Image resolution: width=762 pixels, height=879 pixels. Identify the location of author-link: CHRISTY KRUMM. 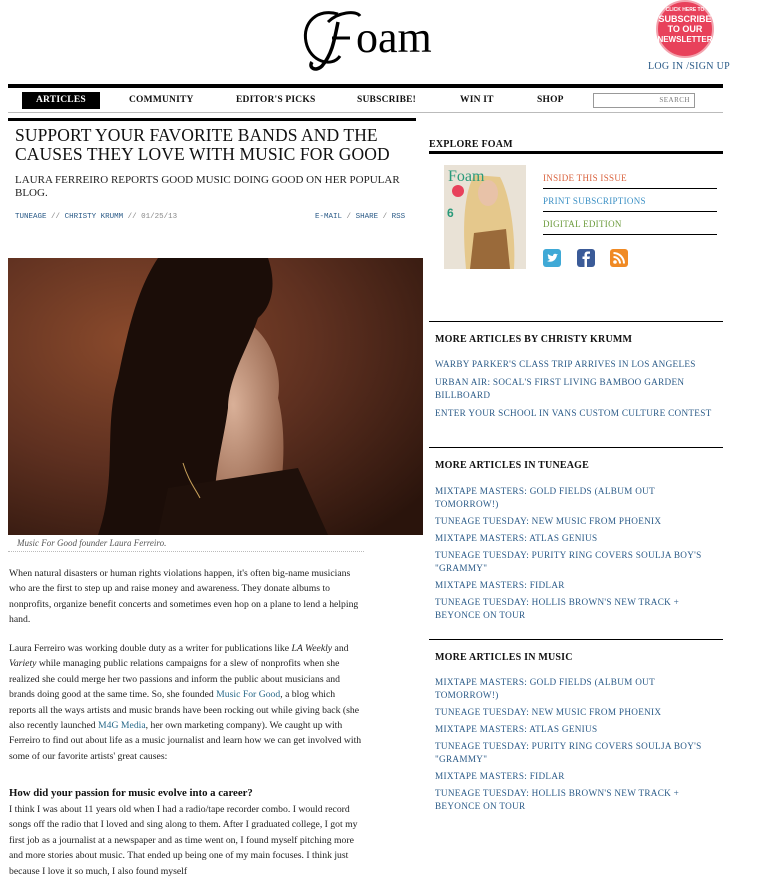
(94, 217).